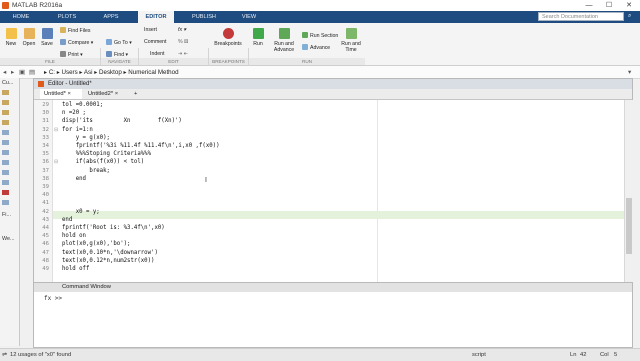 The image size is (640, 361). Describe the element at coordinates (351, 40) in the screenshot. I see `run-and-time-button: Run and Time` at that location.